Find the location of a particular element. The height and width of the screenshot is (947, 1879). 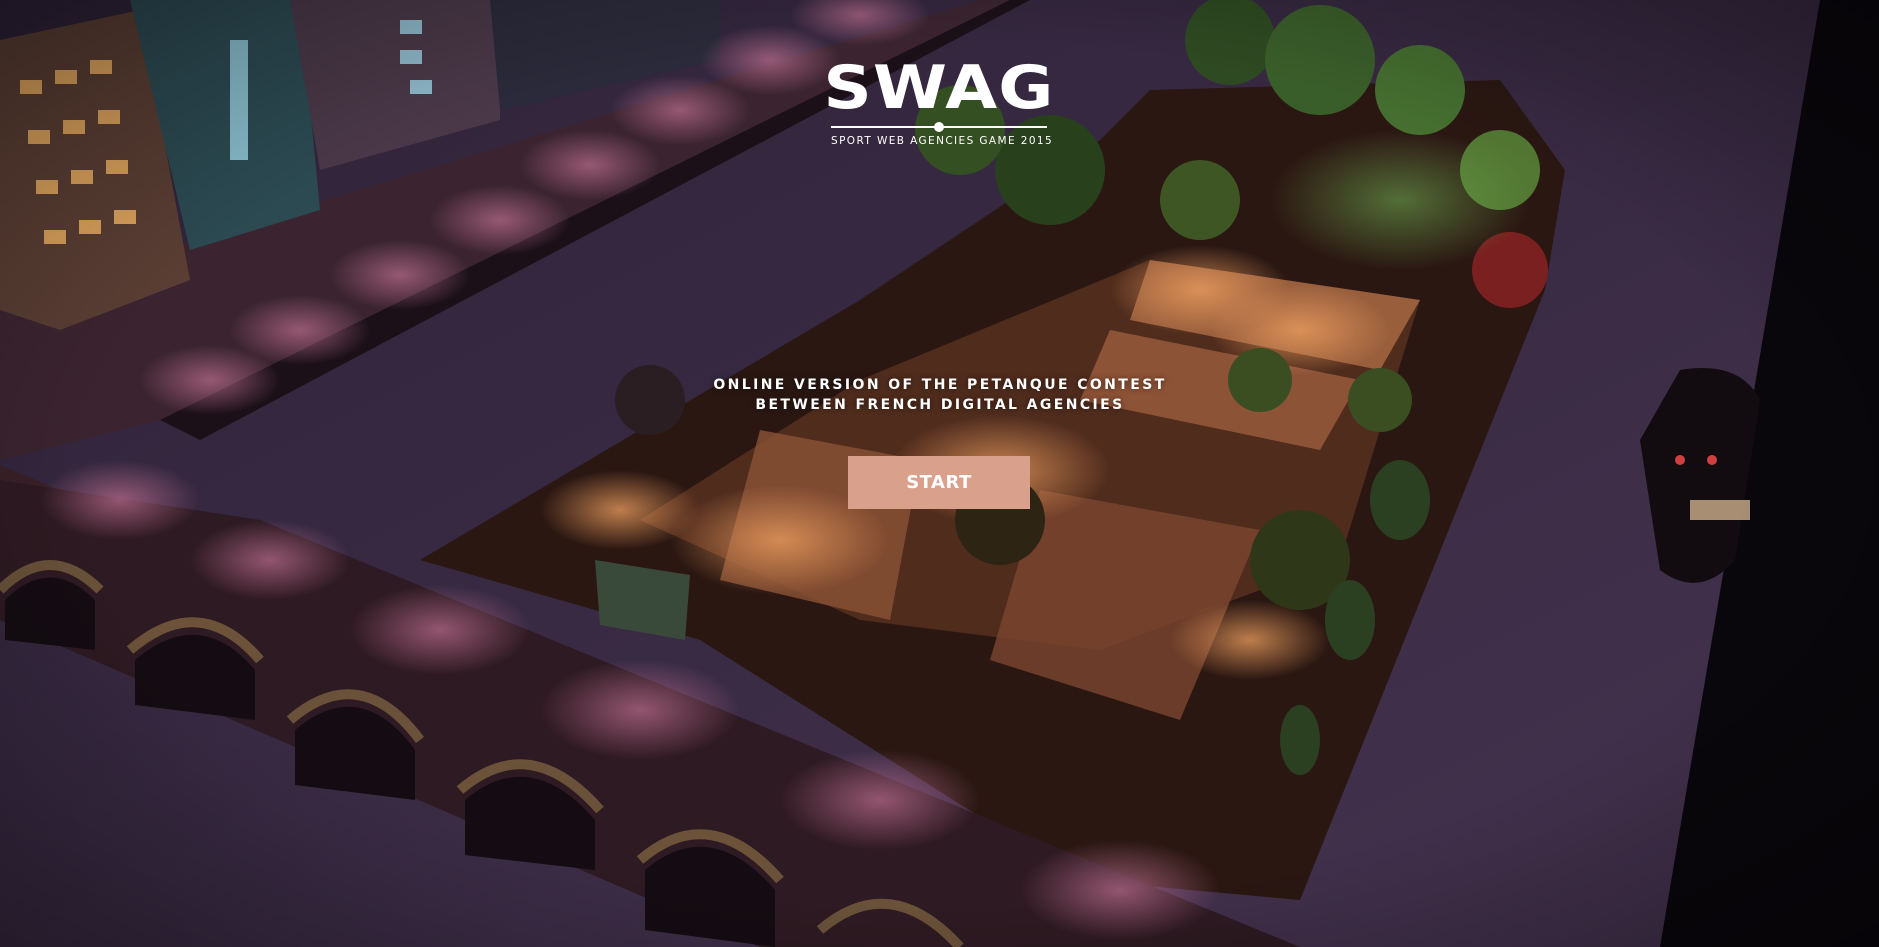

logo-wordmark: SWAG is located at coordinates (939, 88).